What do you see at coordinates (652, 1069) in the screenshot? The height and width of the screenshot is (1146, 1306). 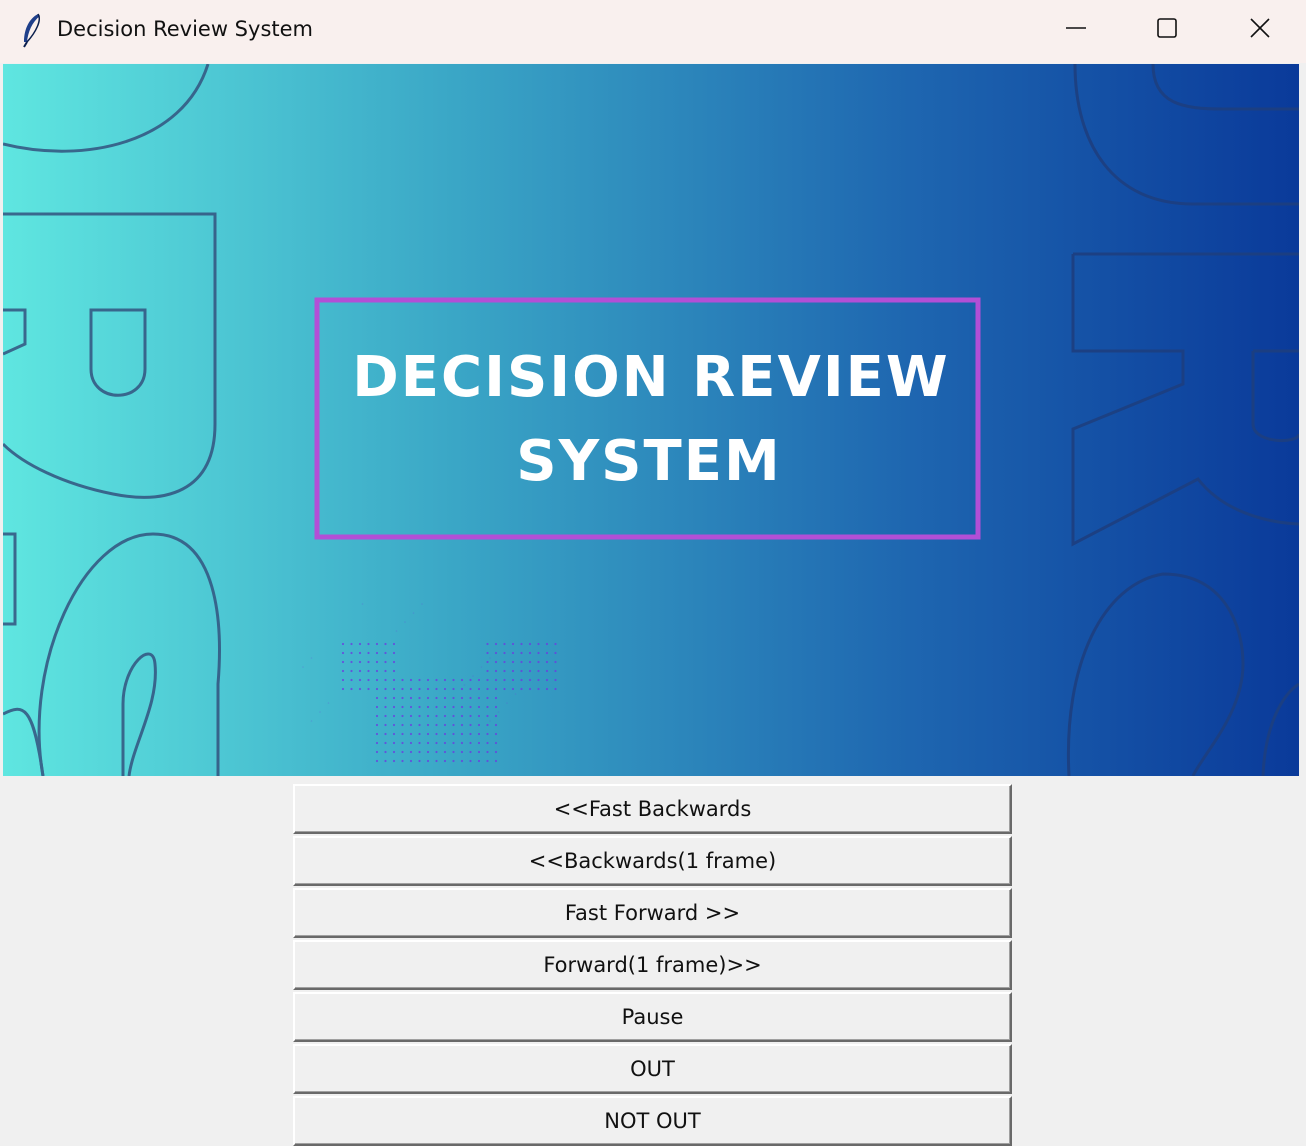 I see `out-button: OUT` at bounding box center [652, 1069].